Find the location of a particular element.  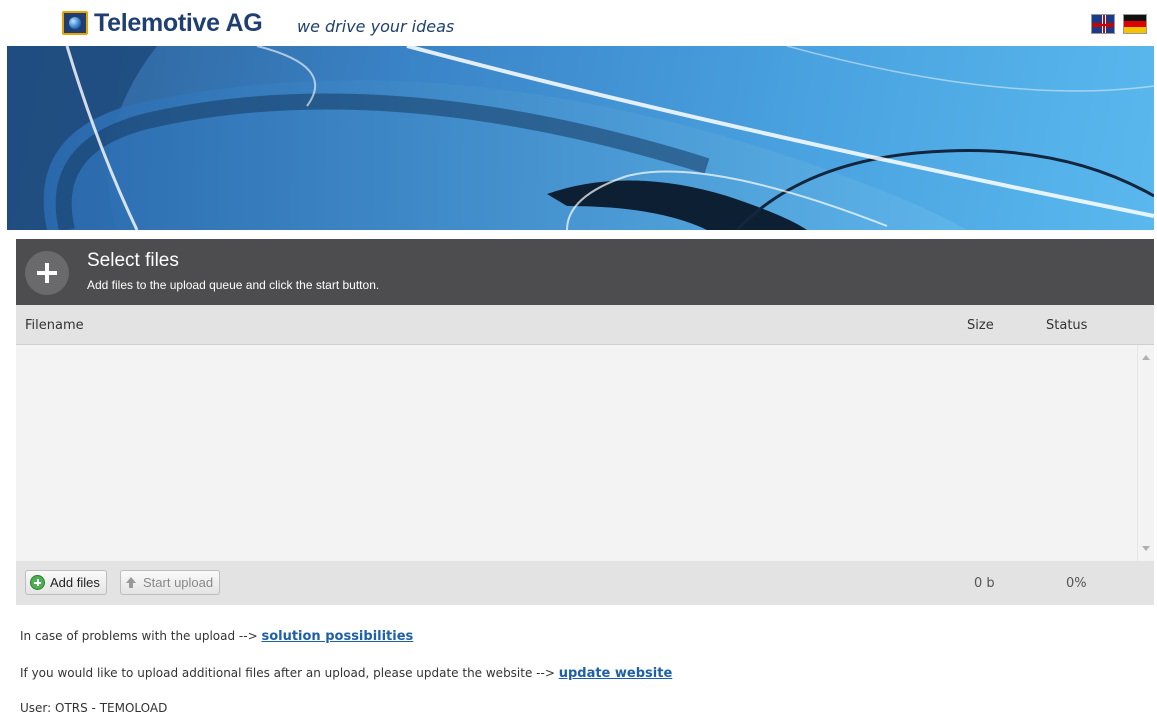

uk-flag-icon is located at coordinates (1103, 24).